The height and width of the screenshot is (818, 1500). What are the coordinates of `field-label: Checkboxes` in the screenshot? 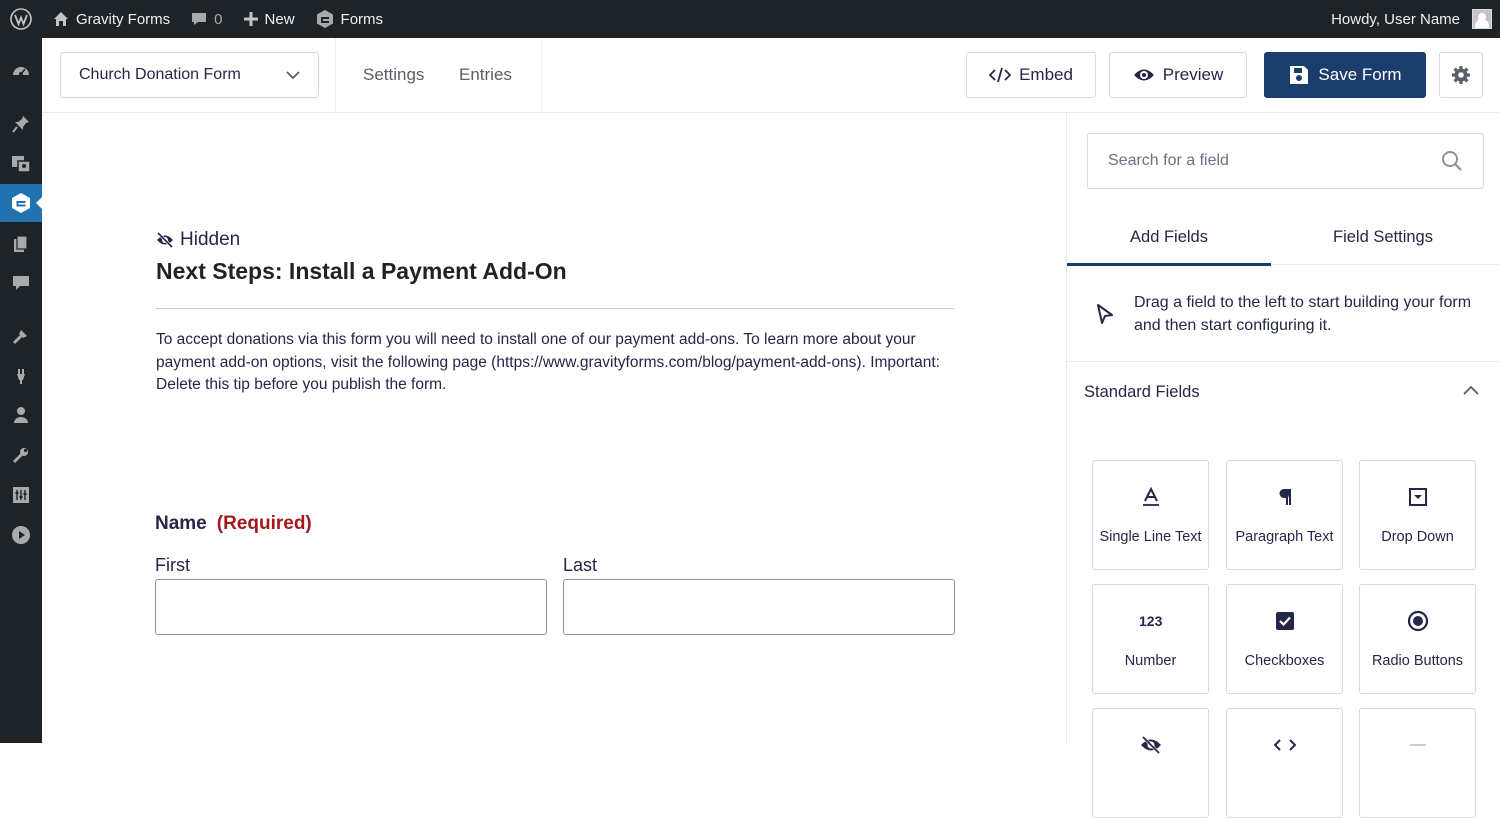 It's located at (1284, 661).